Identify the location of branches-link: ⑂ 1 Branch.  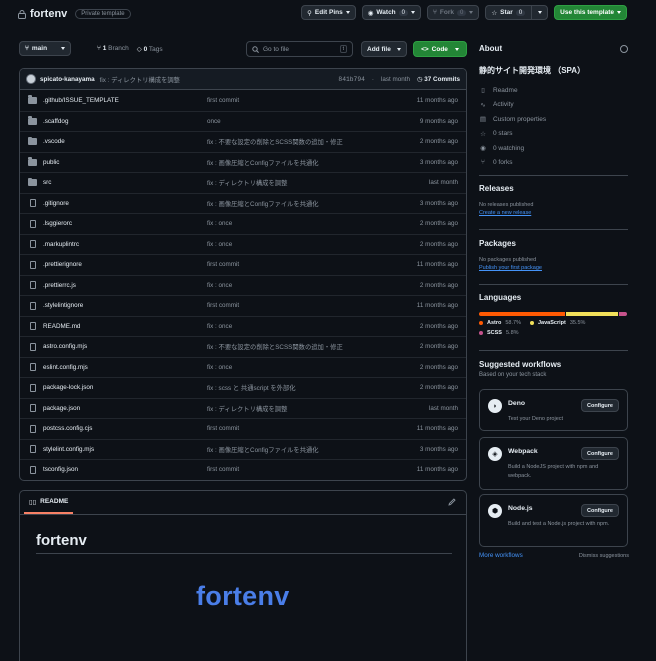
(113, 49).